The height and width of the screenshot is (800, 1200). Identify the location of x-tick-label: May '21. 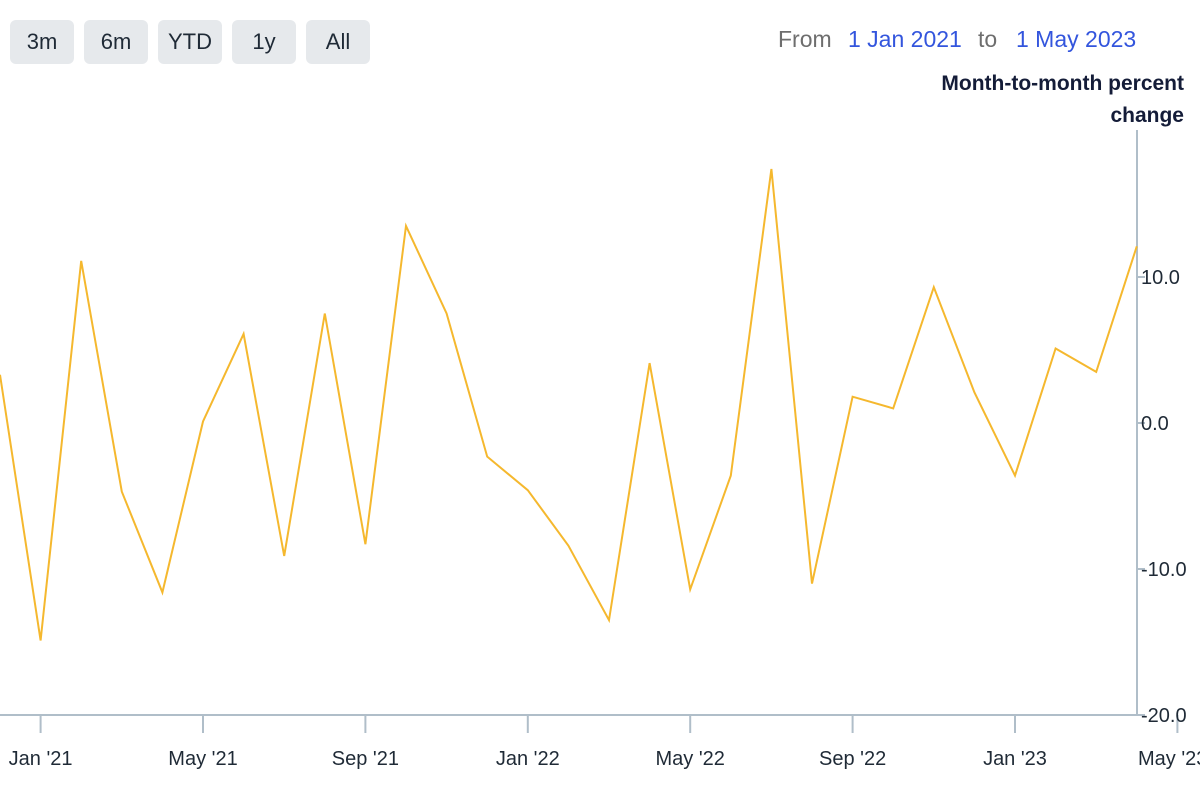
(202, 759).